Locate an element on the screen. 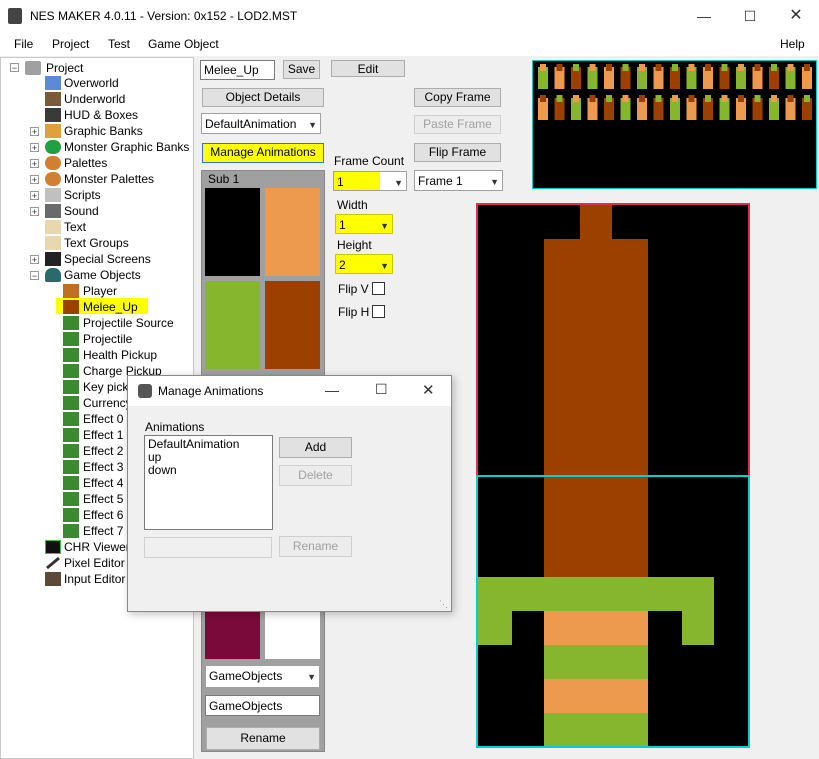  minimize-button: — is located at coordinates (704, 16).